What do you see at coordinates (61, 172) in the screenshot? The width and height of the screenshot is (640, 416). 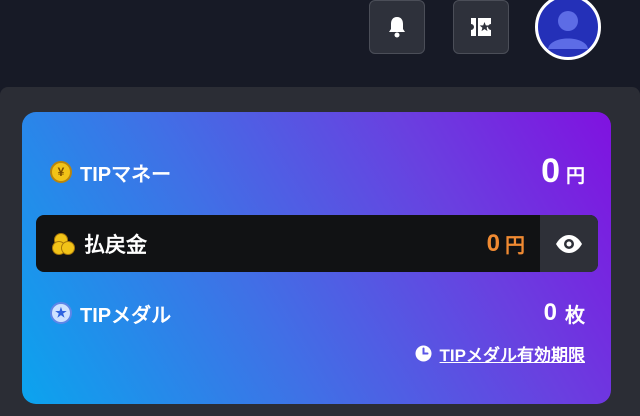 I see `yen-coin-icon: ¥` at bounding box center [61, 172].